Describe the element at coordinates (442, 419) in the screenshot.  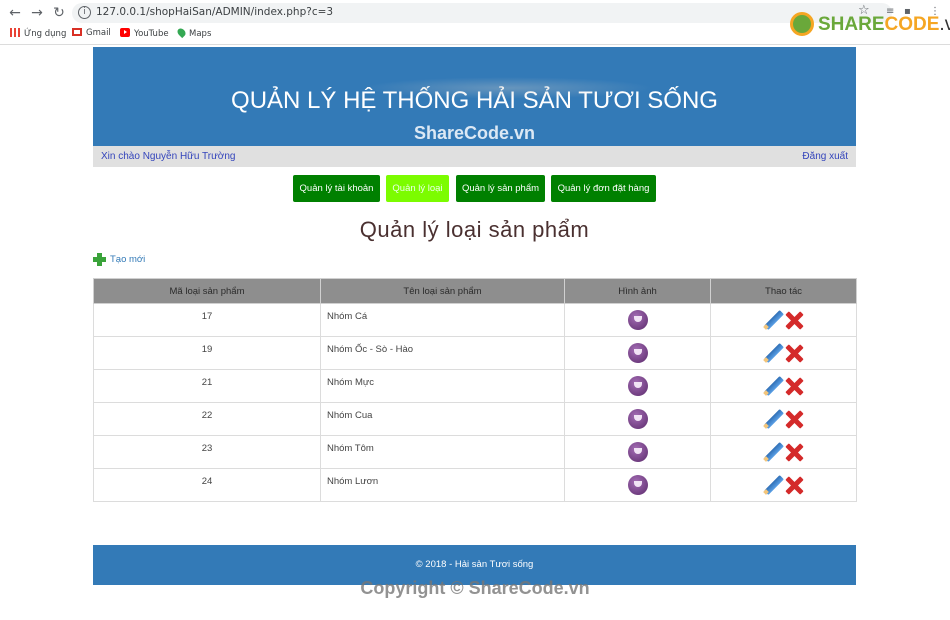
I see `category-name: Nhóm Cua` at that location.